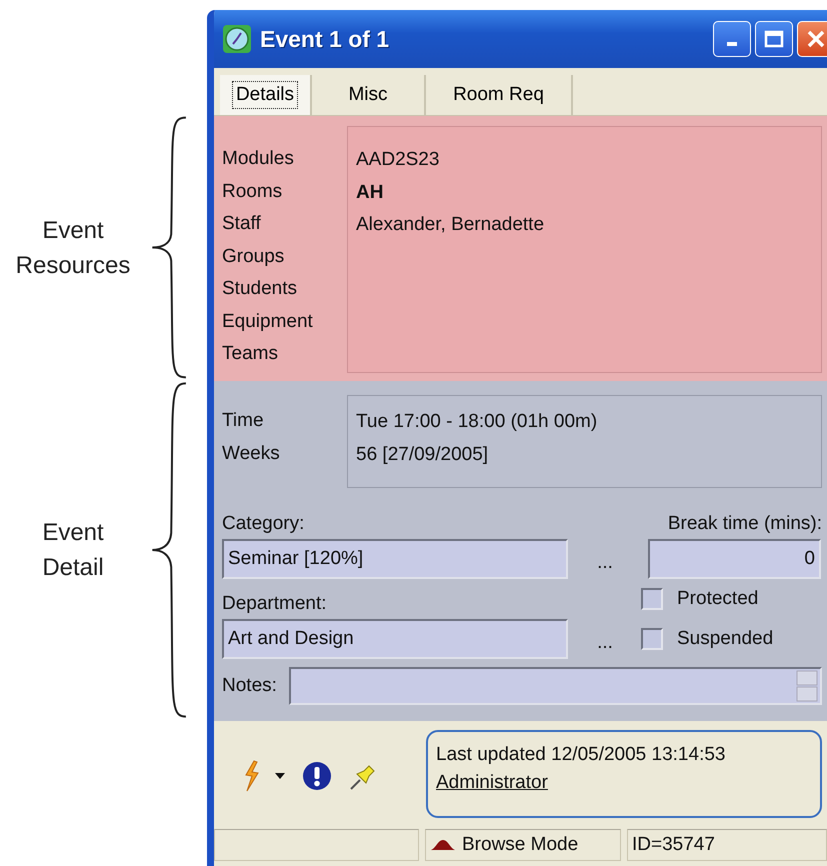 This screenshot has width=827, height=866. I want to click on window-title: Event 1 of 1, so click(325, 39).